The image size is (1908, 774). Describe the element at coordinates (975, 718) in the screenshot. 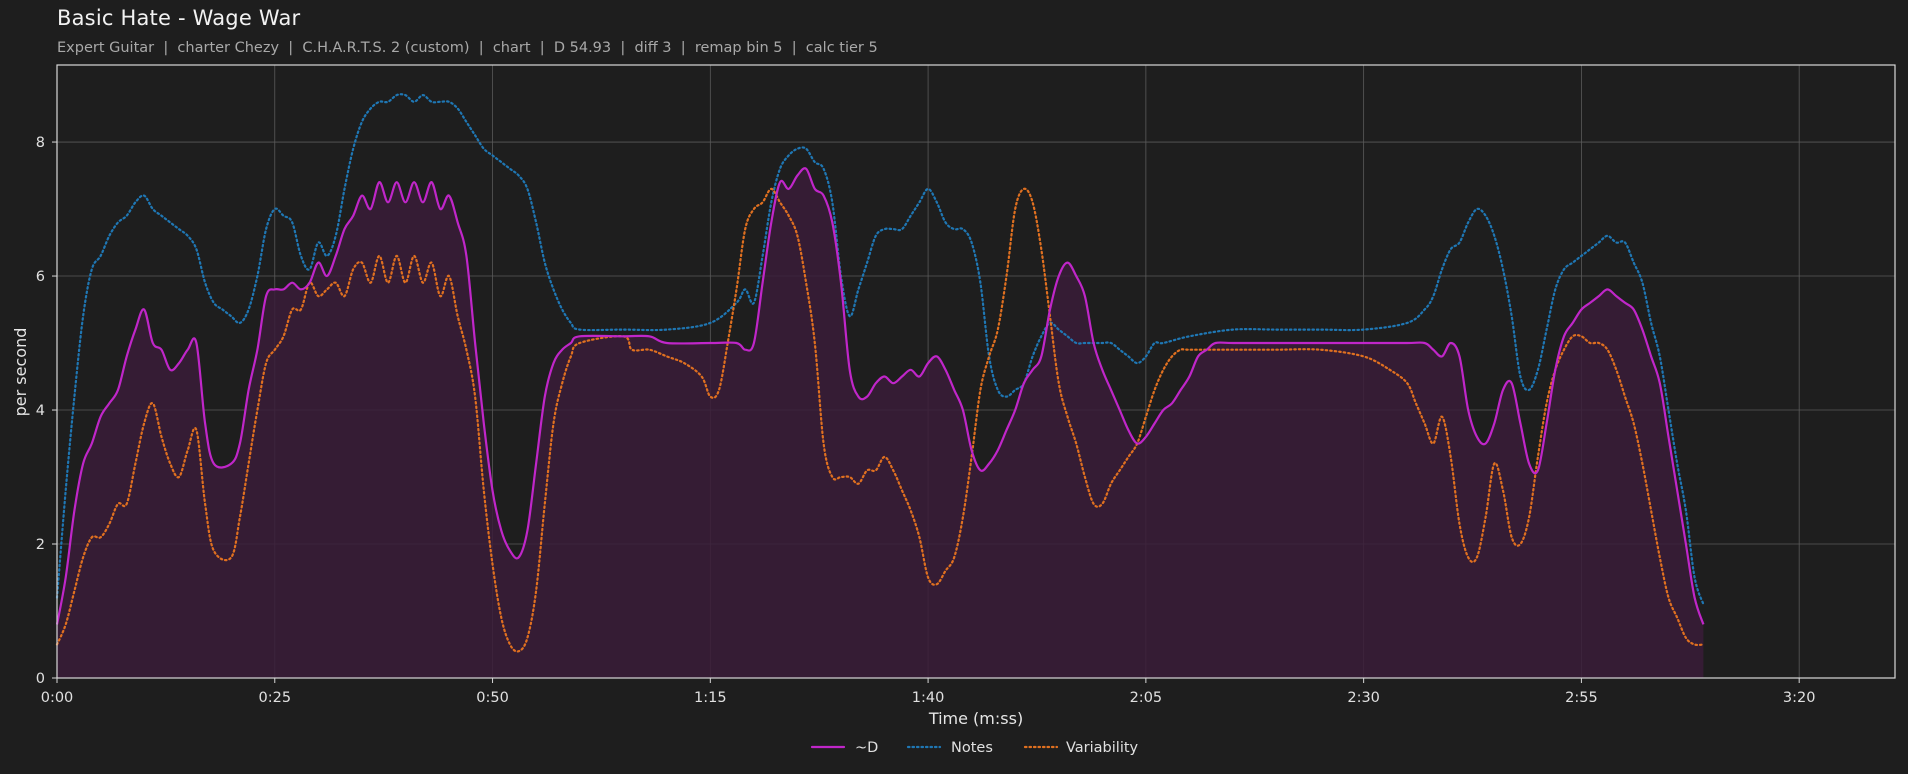

I see `x-axis-title: Time (m:ss)` at that location.